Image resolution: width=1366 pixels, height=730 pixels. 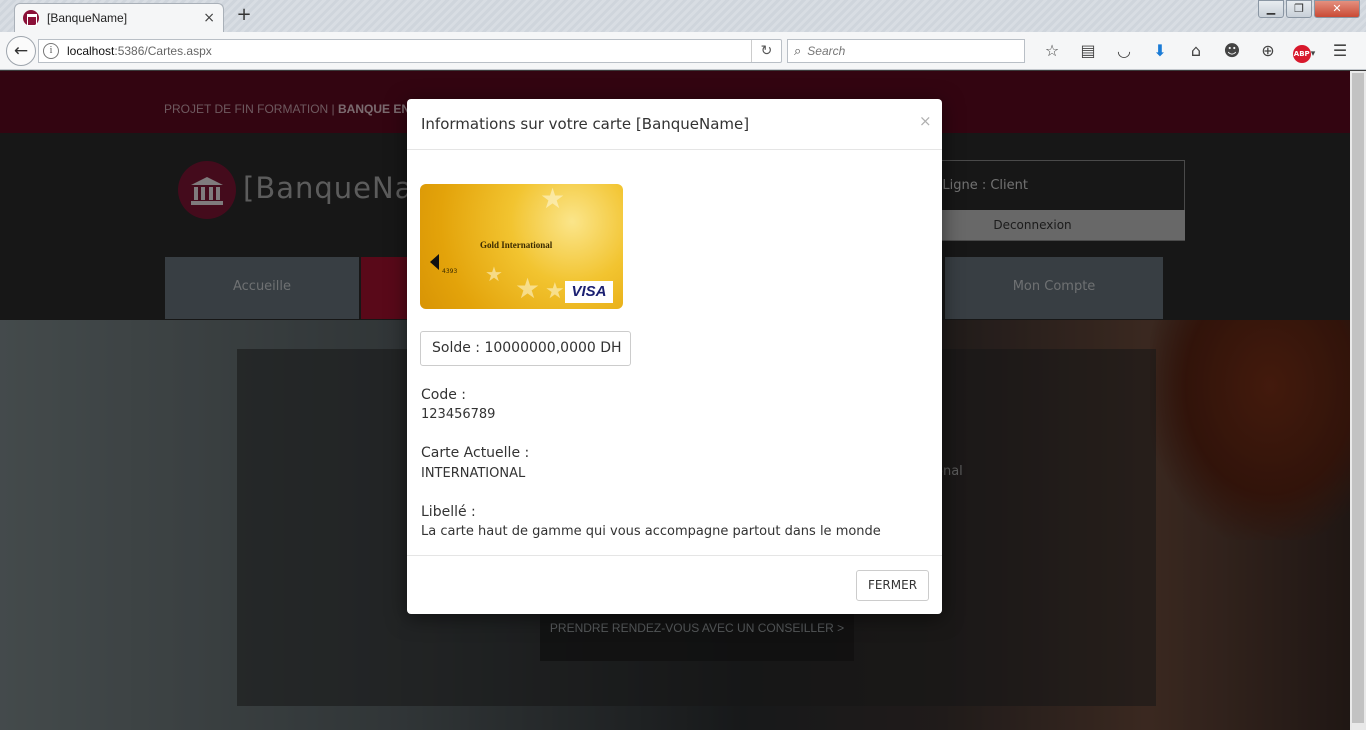 What do you see at coordinates (1088, 51) in the screenshot?
I see `reading-list-icon: ▤` at bounding box center [1088, 51].